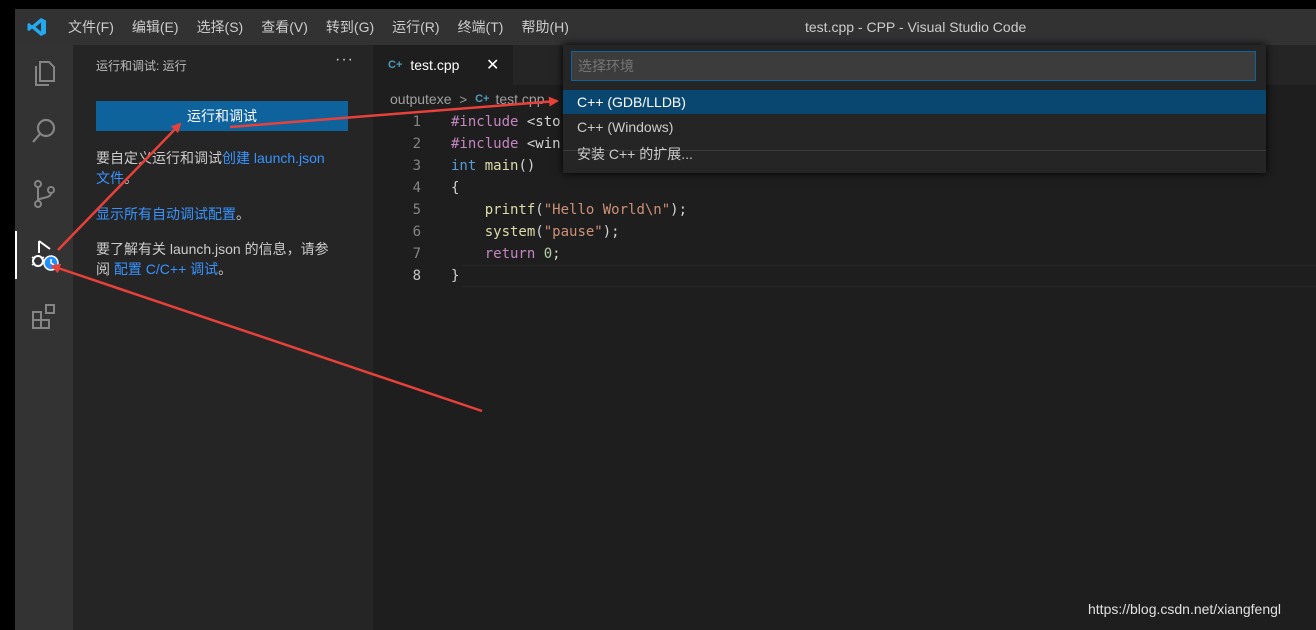 Image resolution: width=1316 pixels, height=630 pixels. I want to click on watermark: https://blog.csdn.net/xiangfengl, so click(1185, 609).